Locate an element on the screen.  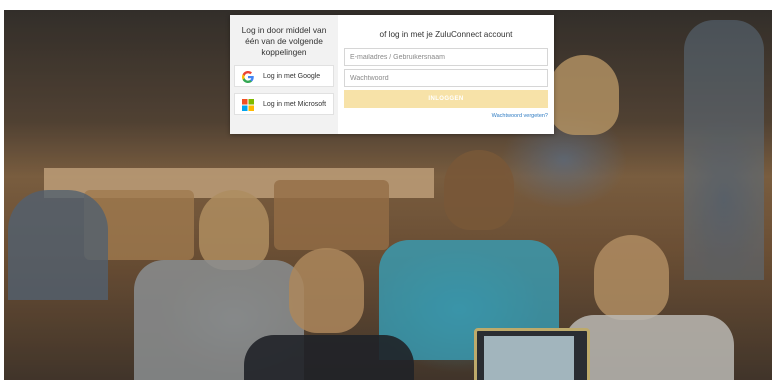
login-button: INLOGGEN is located at coordinates (446, 99).